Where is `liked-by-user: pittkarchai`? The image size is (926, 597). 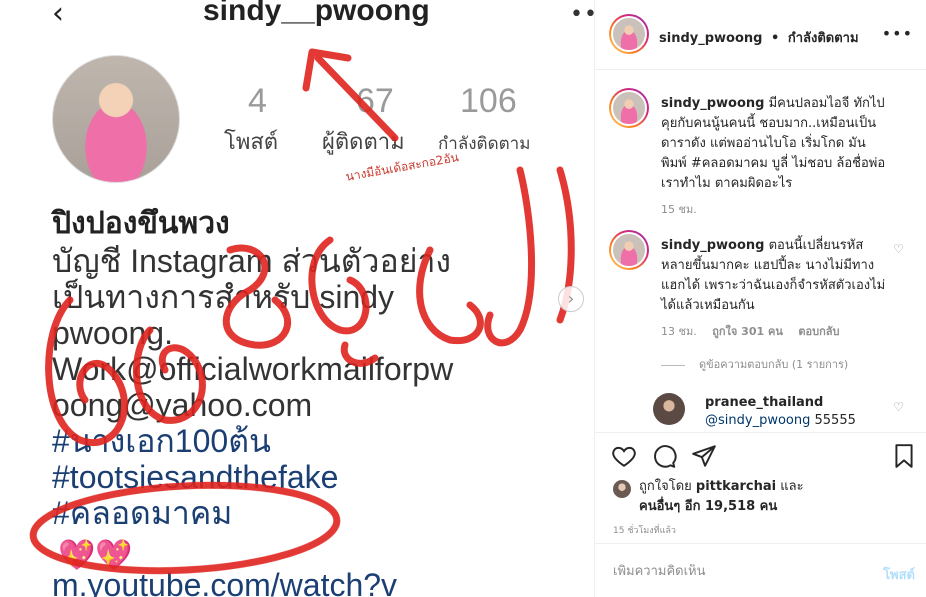
liked-by-user: pittkarchai is located at coordinates (736, 486).